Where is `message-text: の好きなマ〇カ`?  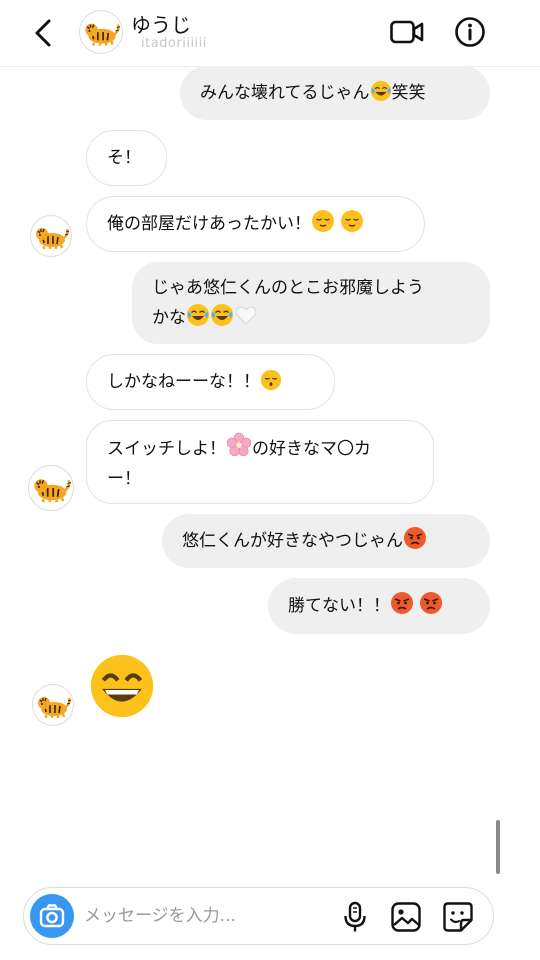 message-text: の好きなマ〇カ is located at coordinates (311, 449).